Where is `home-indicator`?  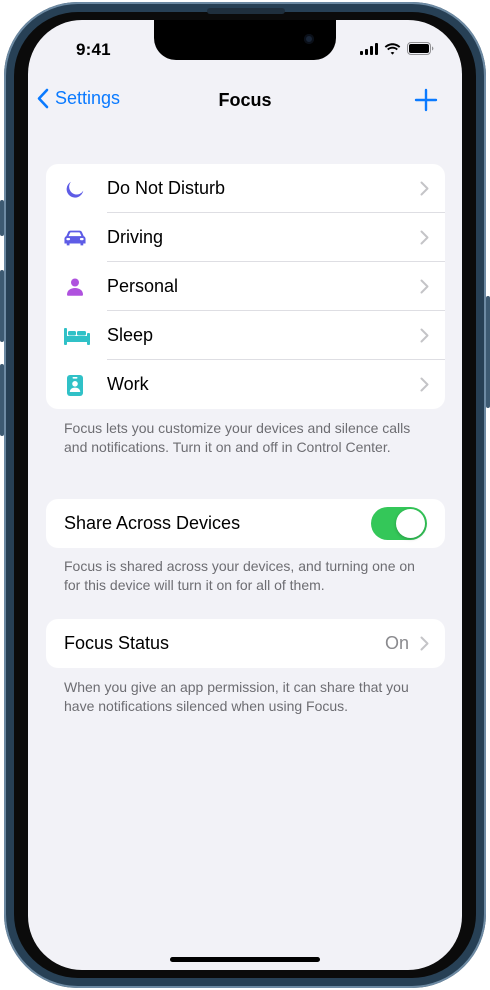 home-indicator is located at coordinates (245, 959).